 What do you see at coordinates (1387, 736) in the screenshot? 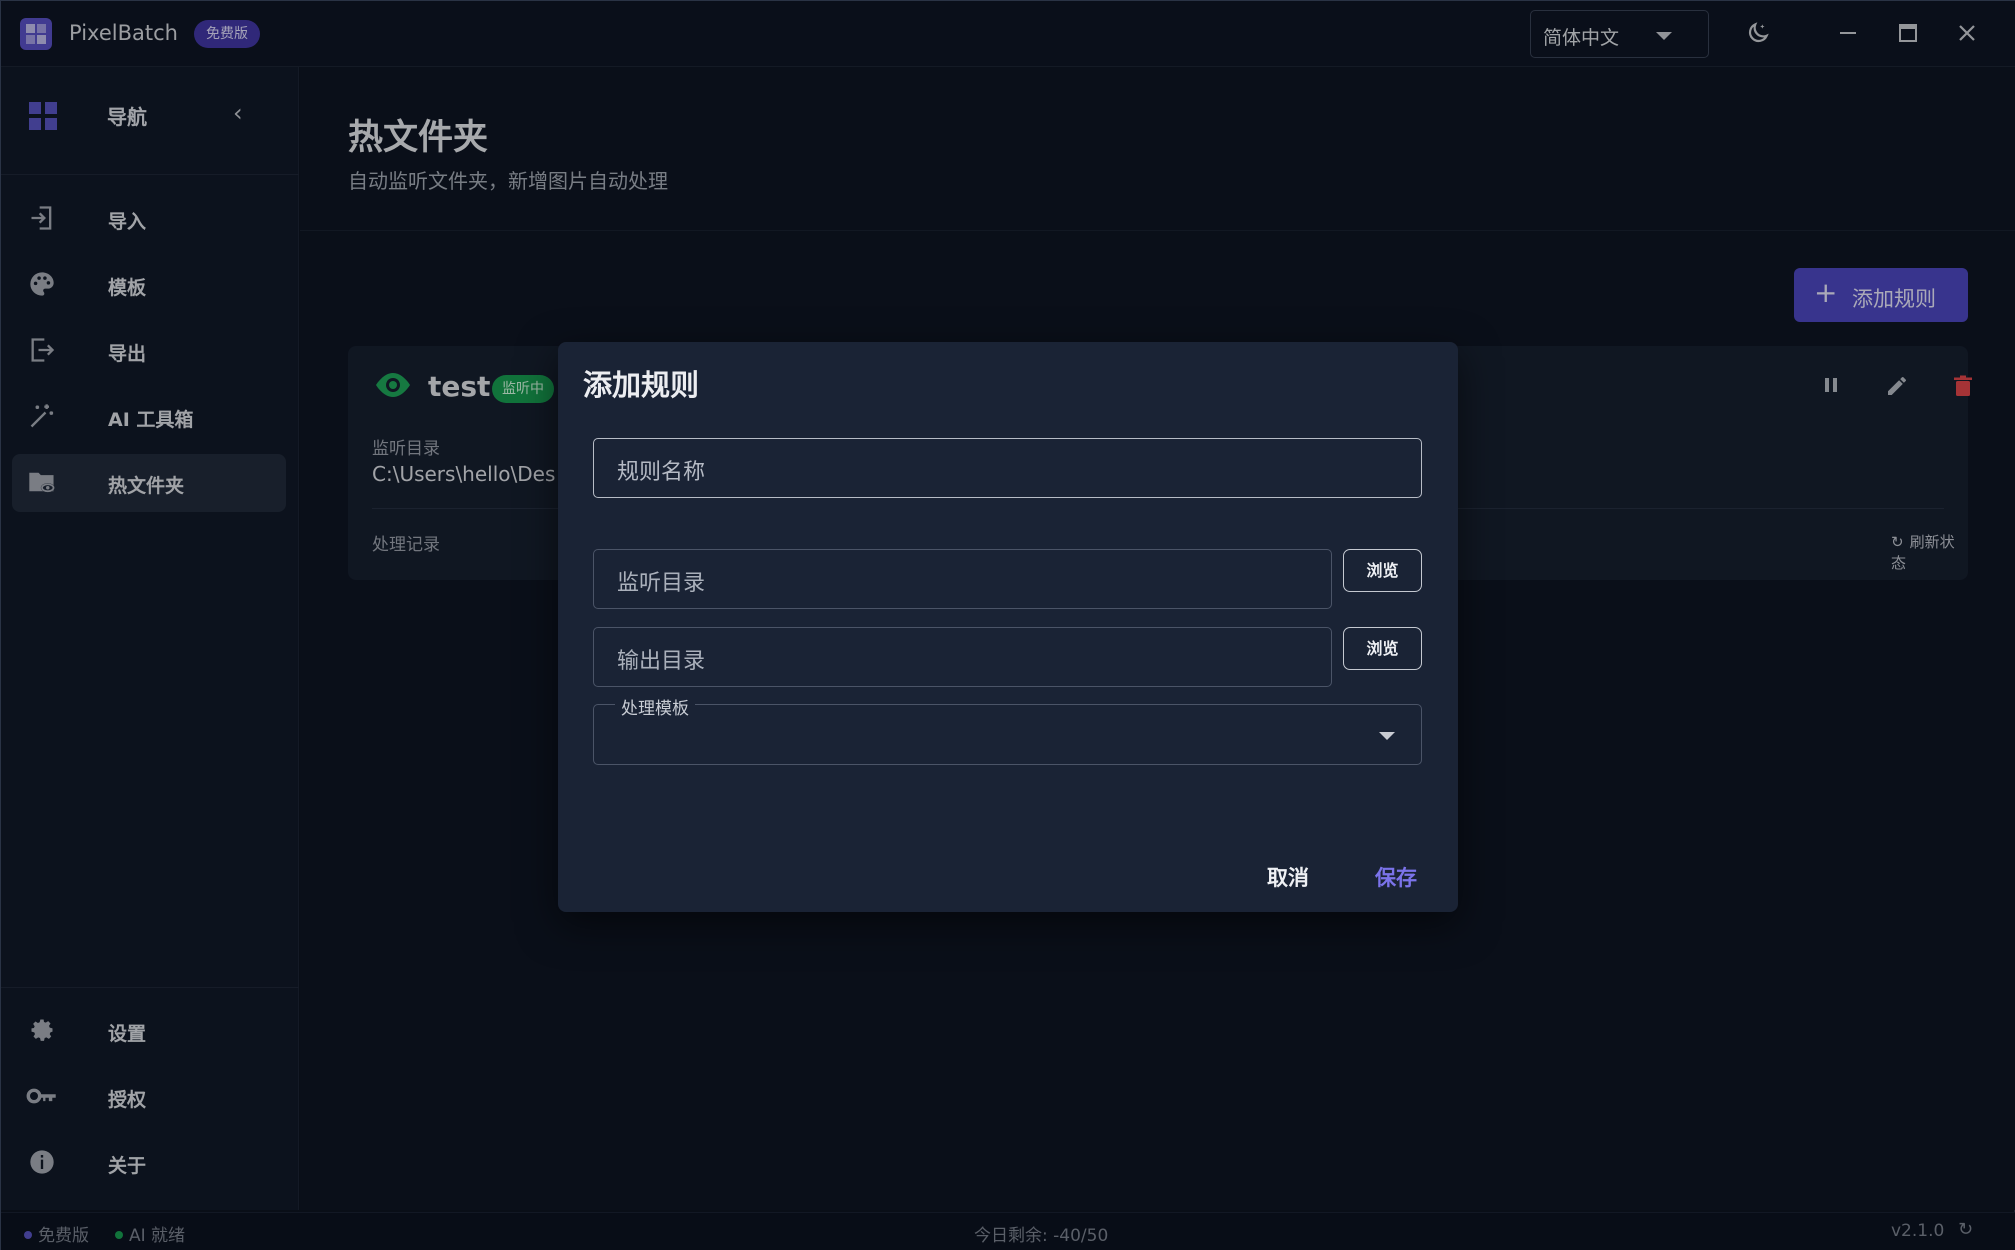
I see `chevron-down-icon` at bounding box center [1387, 736].